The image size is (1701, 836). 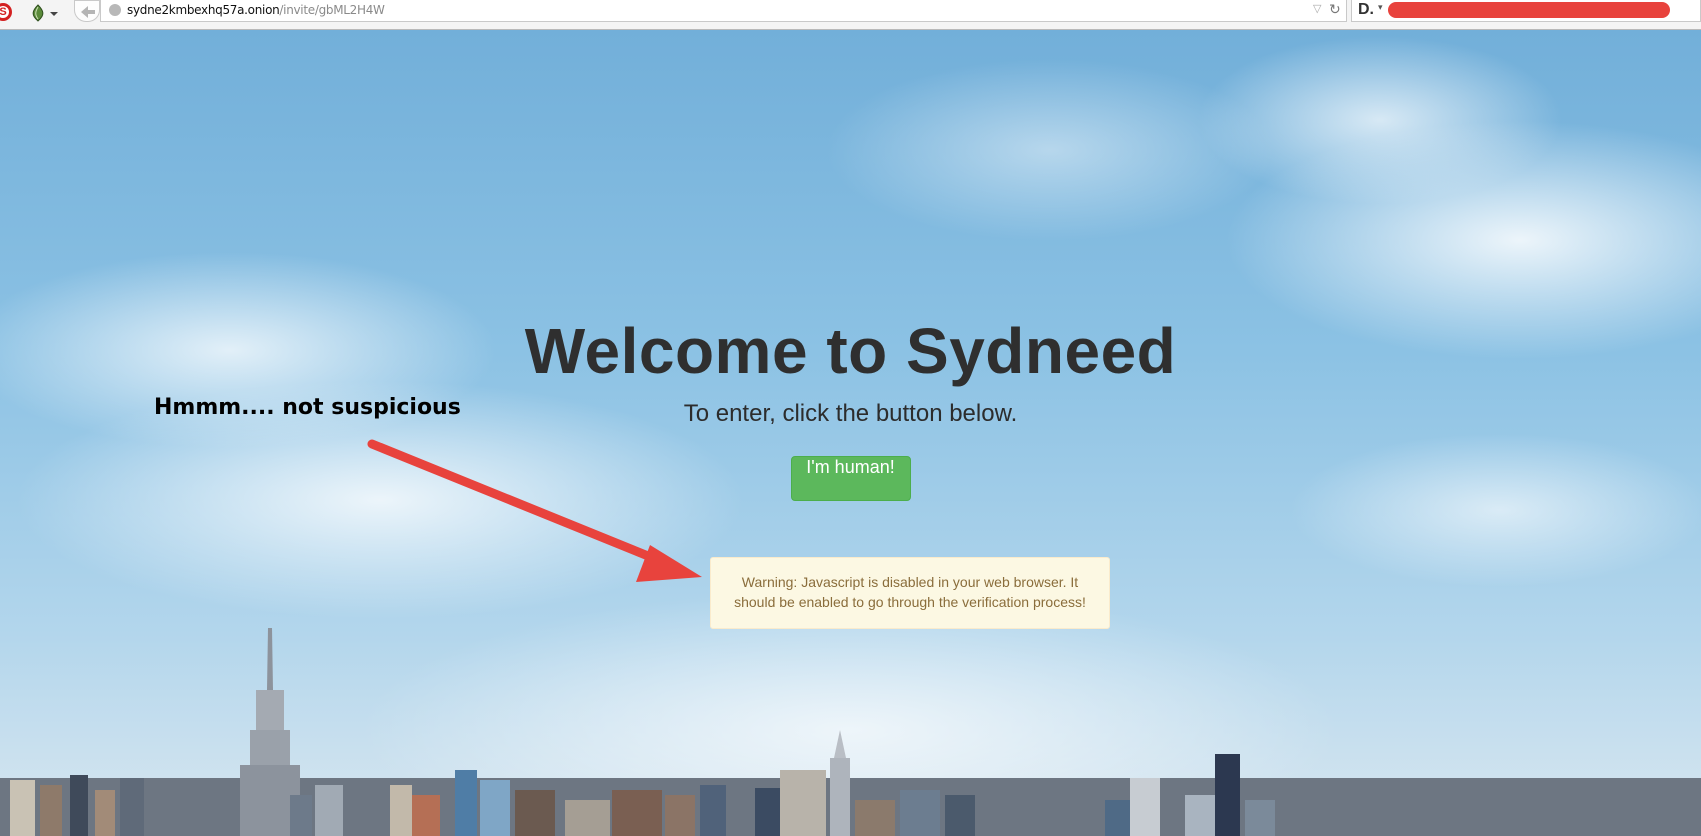 I want to click on redaction-mark, so click(x=1529, y=10).